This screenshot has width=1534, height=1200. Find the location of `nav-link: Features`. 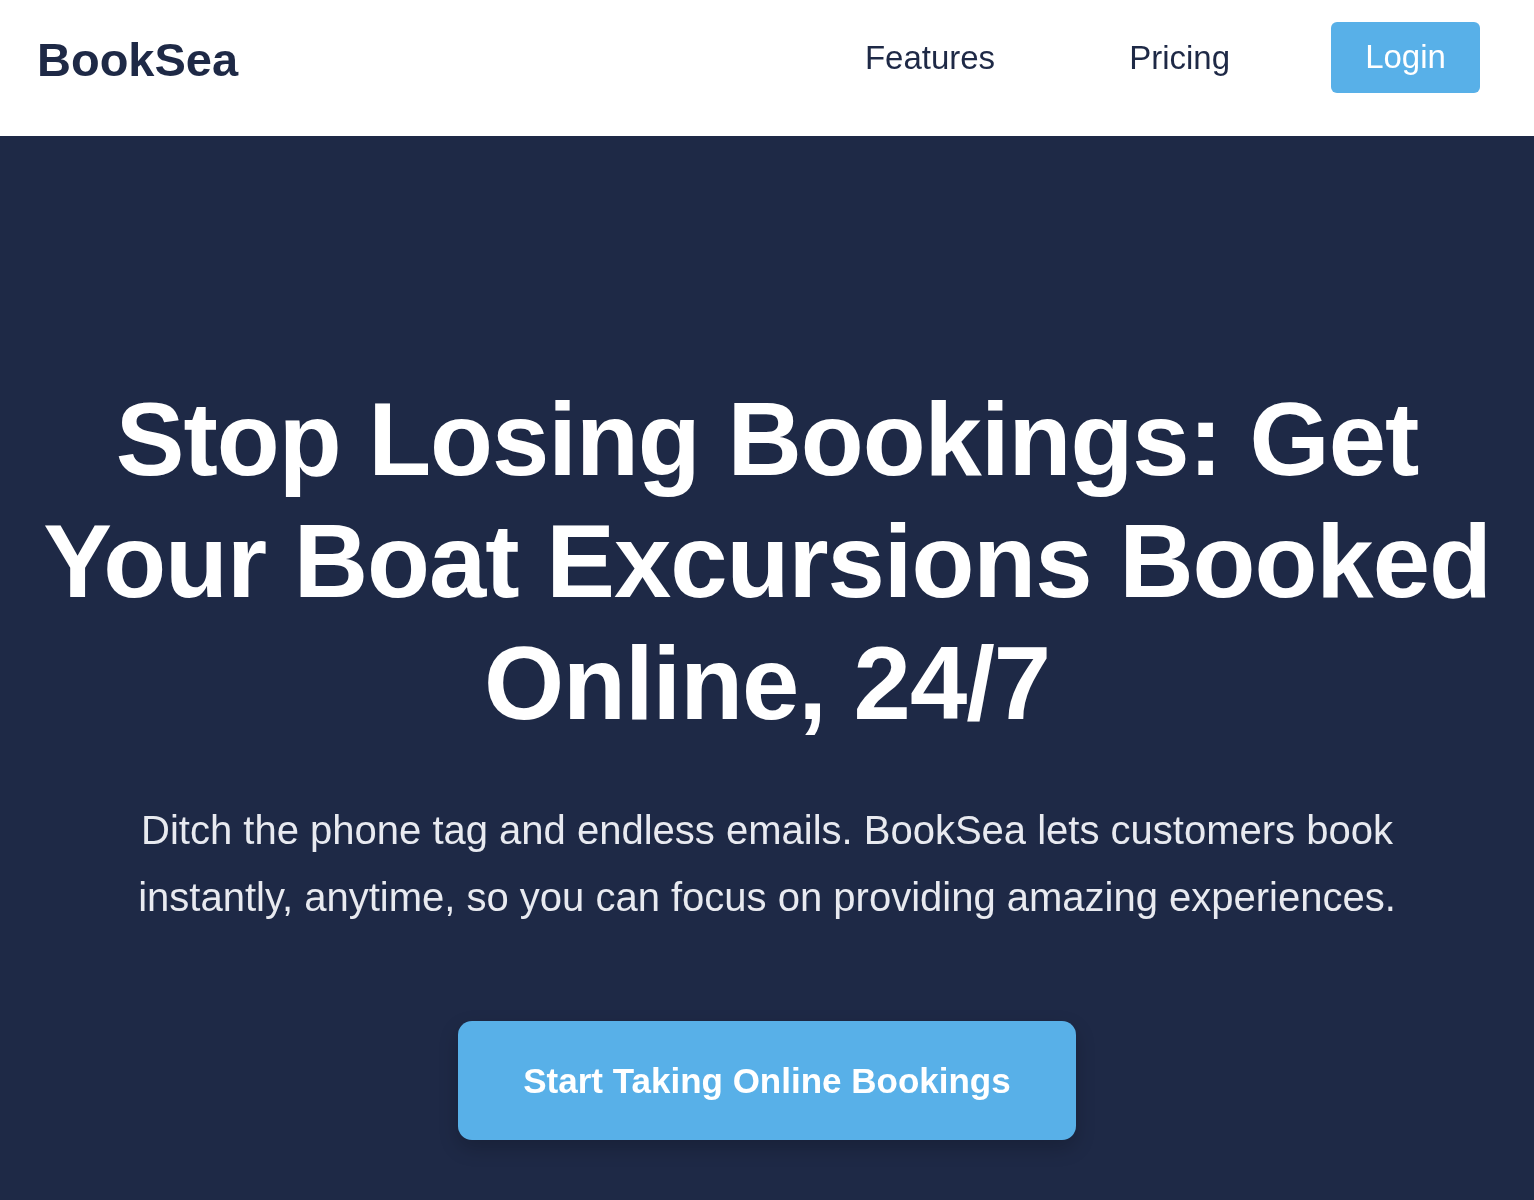

nav-link: Features is located at coordinates (930, 58).